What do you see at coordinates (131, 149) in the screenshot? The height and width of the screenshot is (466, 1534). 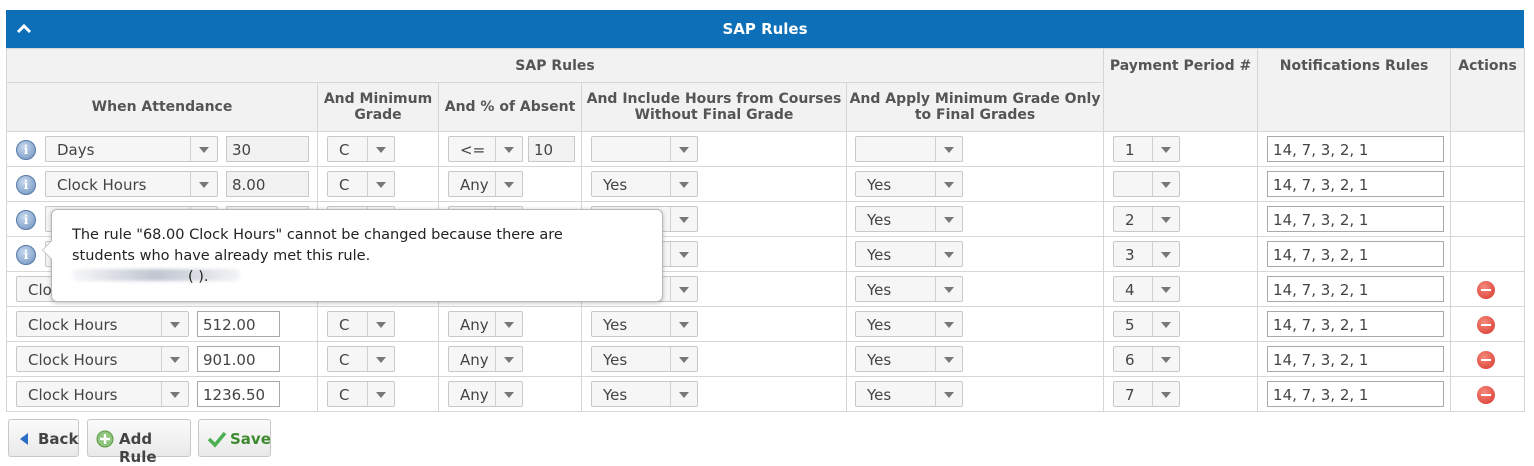 I see `attendance-unit-select: Days` at bounding box center [131, 149].